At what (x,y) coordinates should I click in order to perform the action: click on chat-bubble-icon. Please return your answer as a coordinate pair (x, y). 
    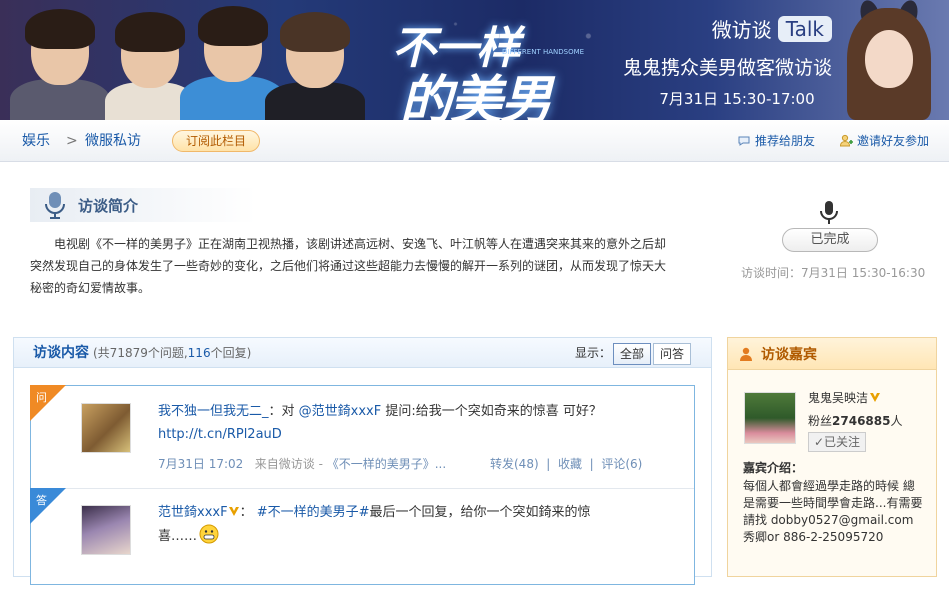
    Looking at the image, I should click on (744, 141).